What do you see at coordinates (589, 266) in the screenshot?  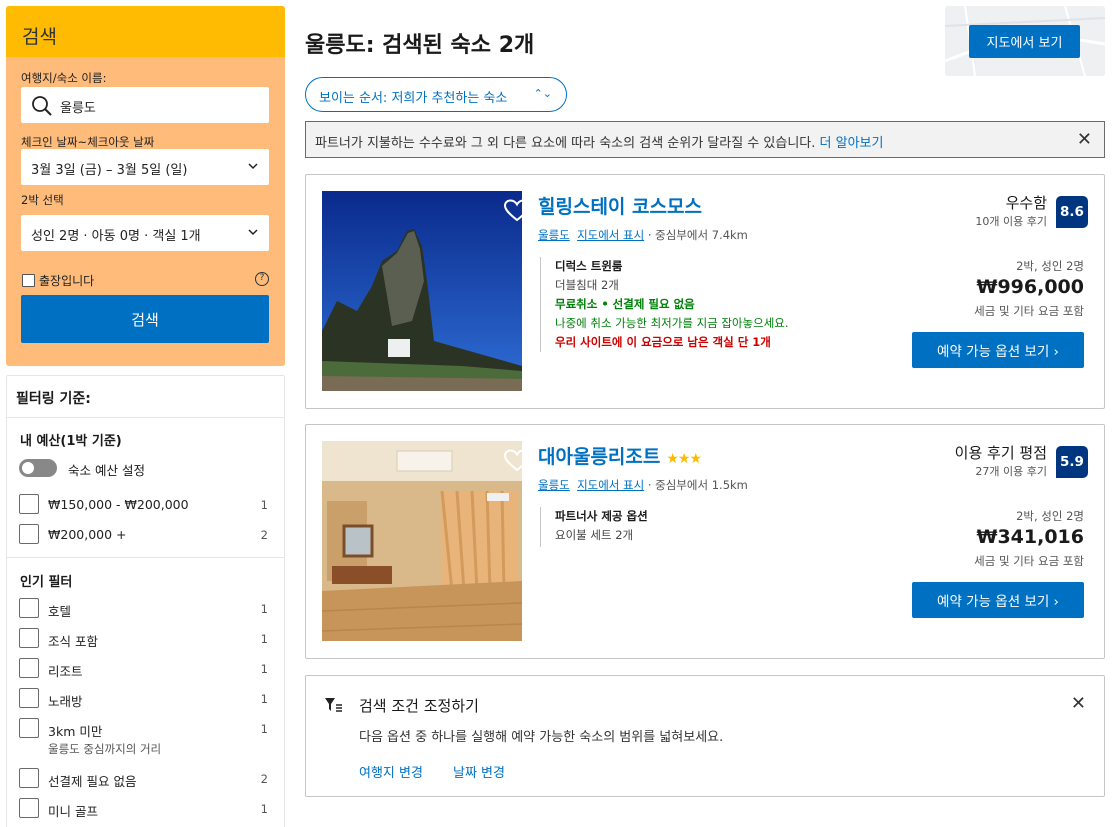 I see `room-name: 디럭스 트윈룸` at bounding box center [589, 266].